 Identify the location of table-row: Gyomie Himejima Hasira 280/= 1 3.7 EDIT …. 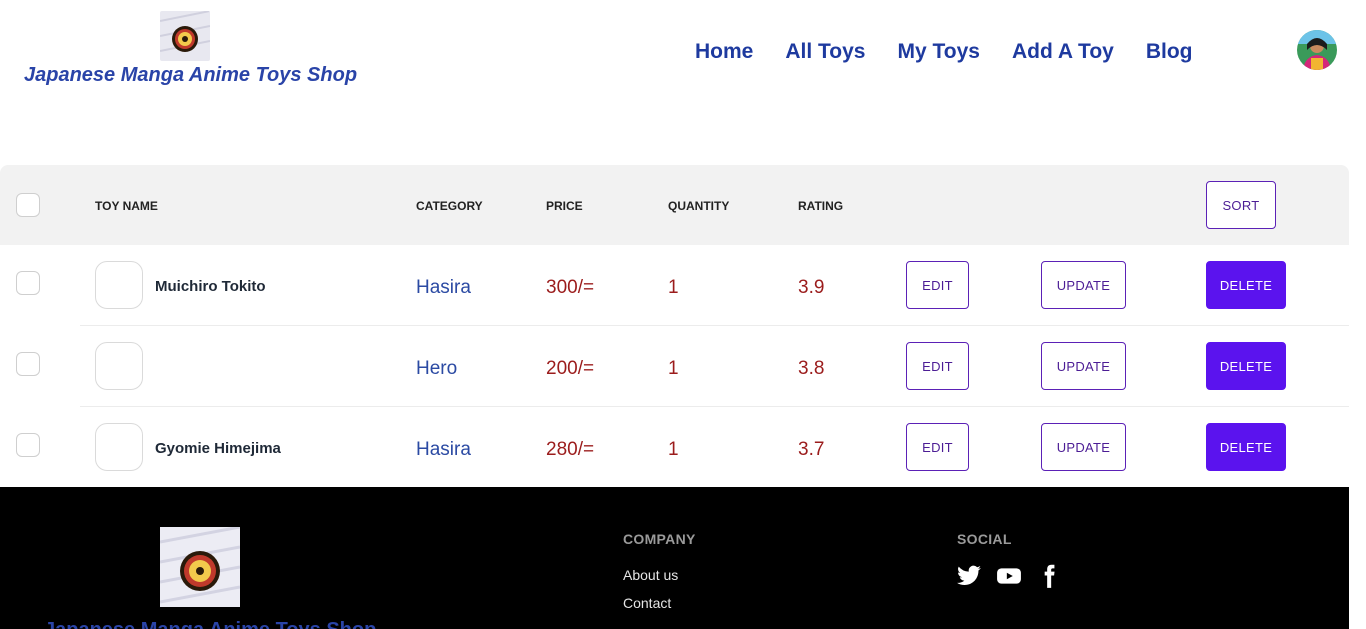
(674, 447).